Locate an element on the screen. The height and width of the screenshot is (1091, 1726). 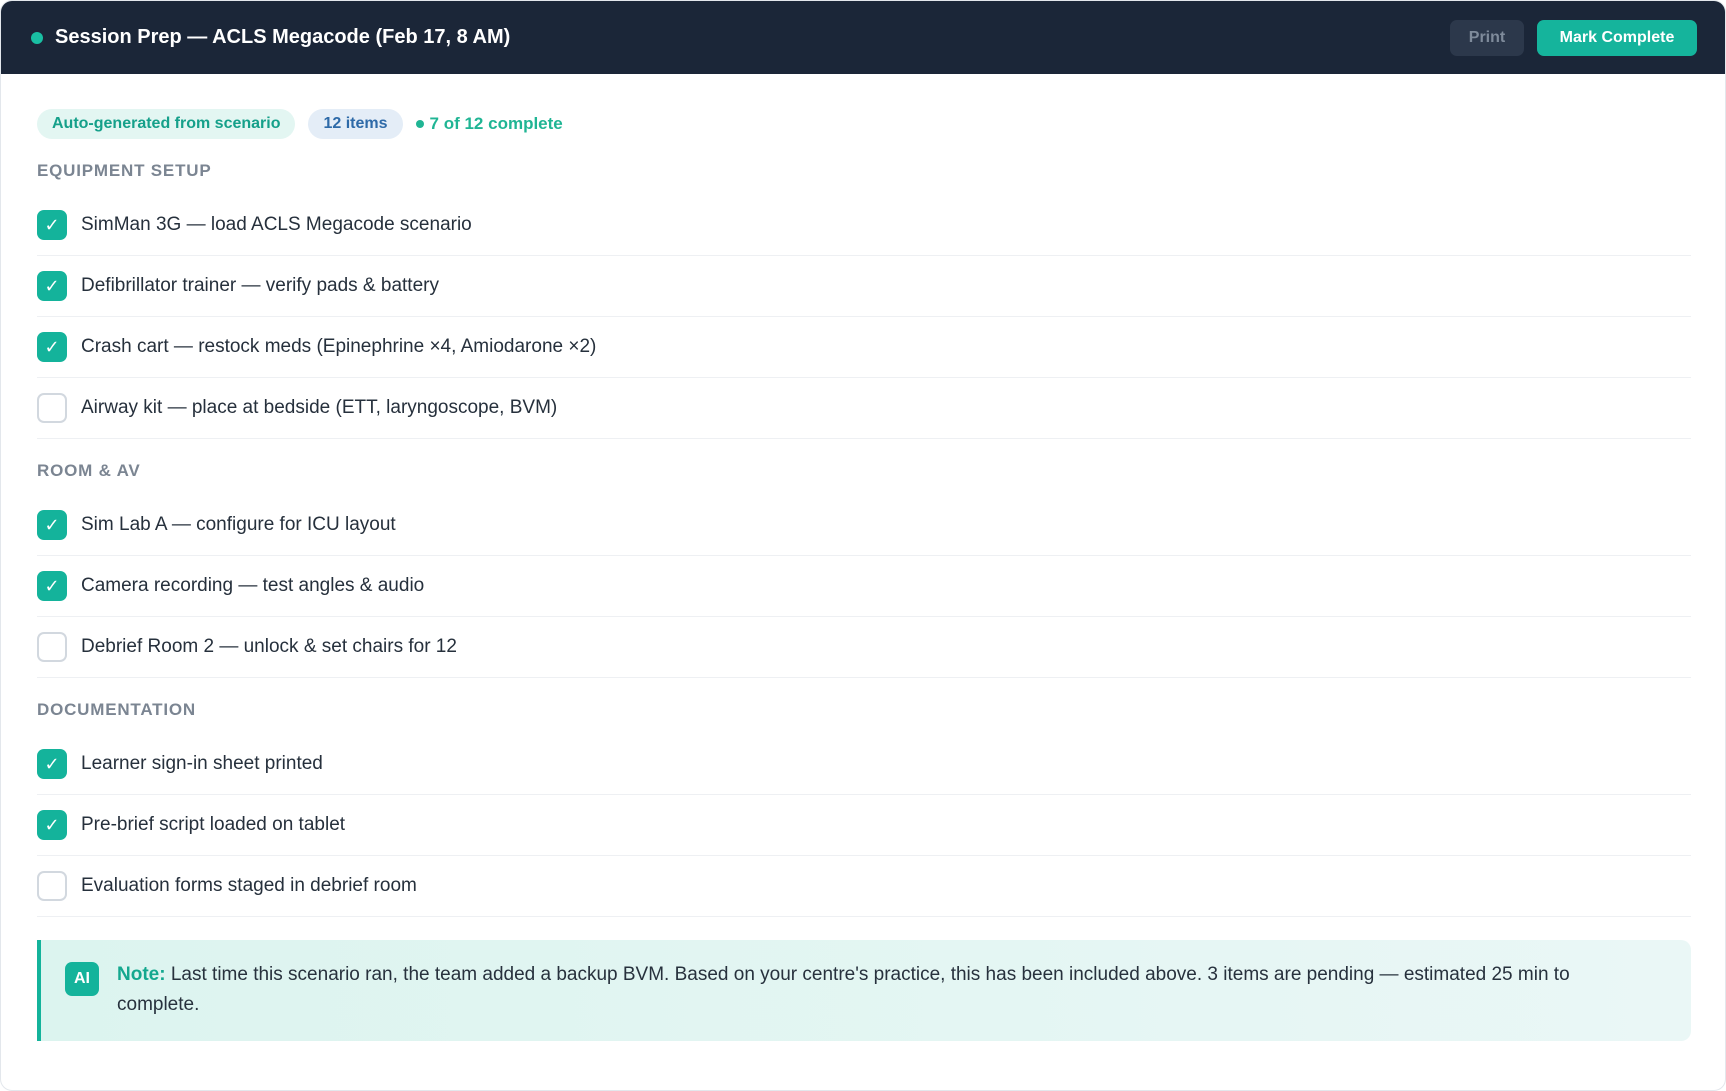
checklist-item: ✓ Learner sign-in sheet printed is located at coordinates (864, 764).